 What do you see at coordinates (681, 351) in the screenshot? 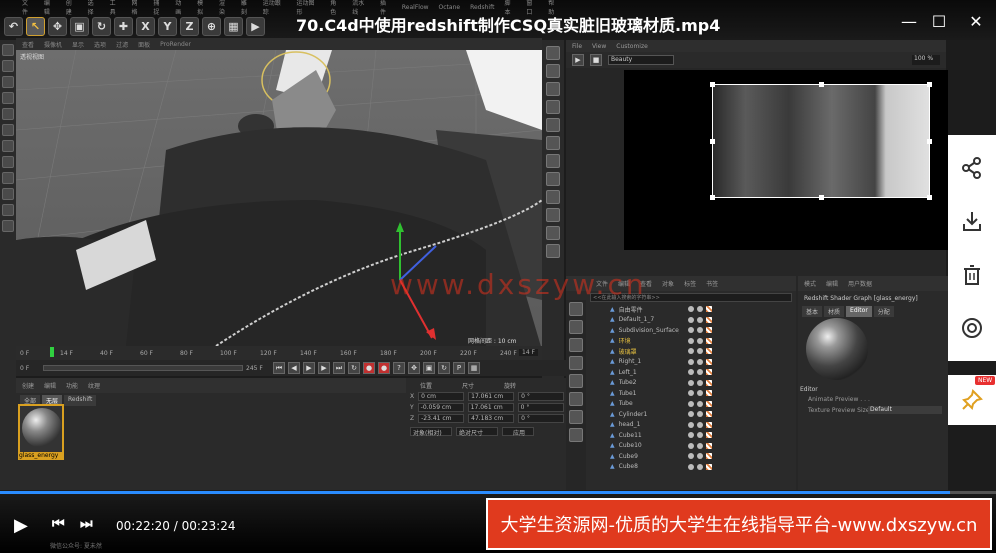
I see `object-row: ▲ 玻璃罩` at bounding box center [681, 351].